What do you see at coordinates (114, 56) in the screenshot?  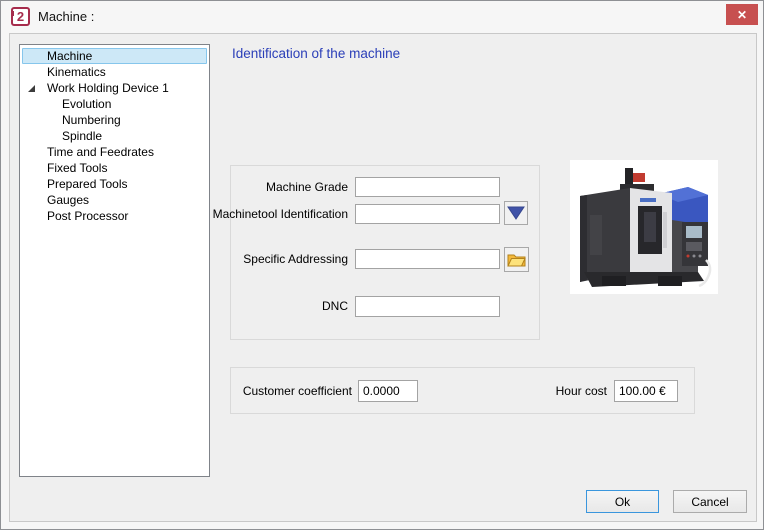 I see `tree-item-machine: Machine` at bounding box center [114, 56].